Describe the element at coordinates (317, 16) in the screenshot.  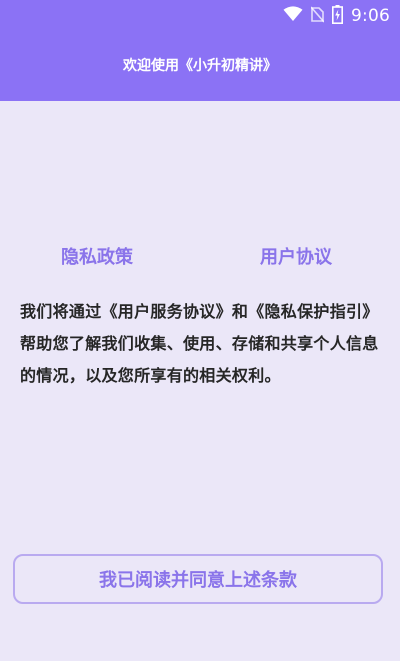
I see `no-sim-icon` at that location.